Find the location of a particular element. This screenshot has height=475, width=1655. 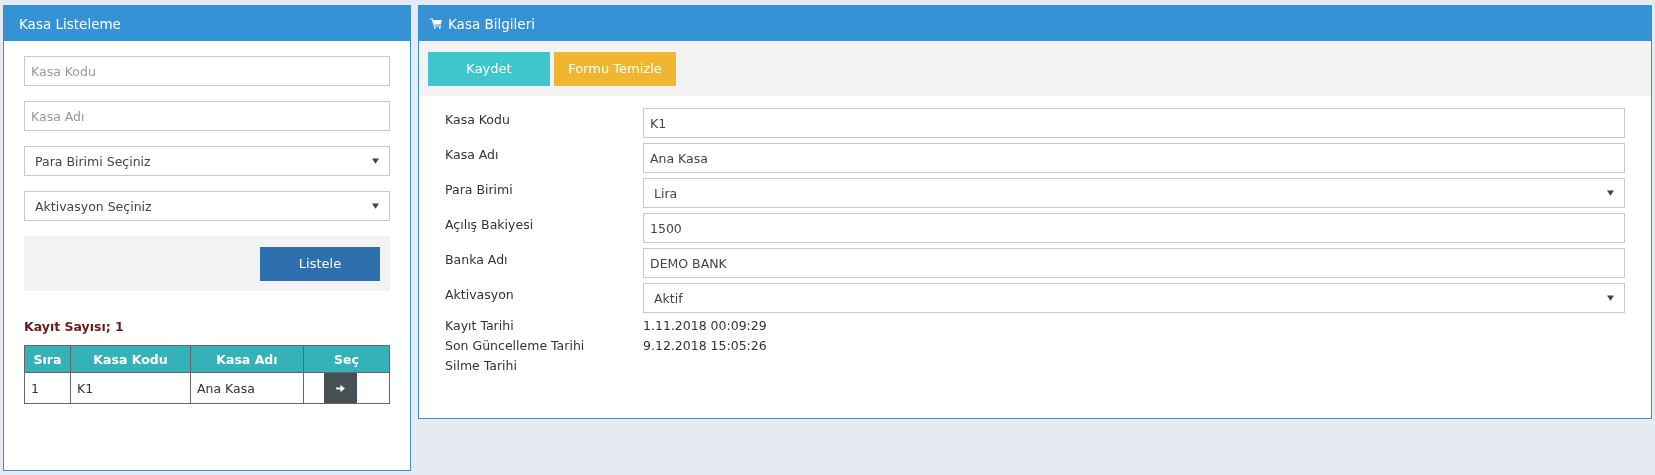

field-label: Kasa Kodu is located at coordinates (478, 119).